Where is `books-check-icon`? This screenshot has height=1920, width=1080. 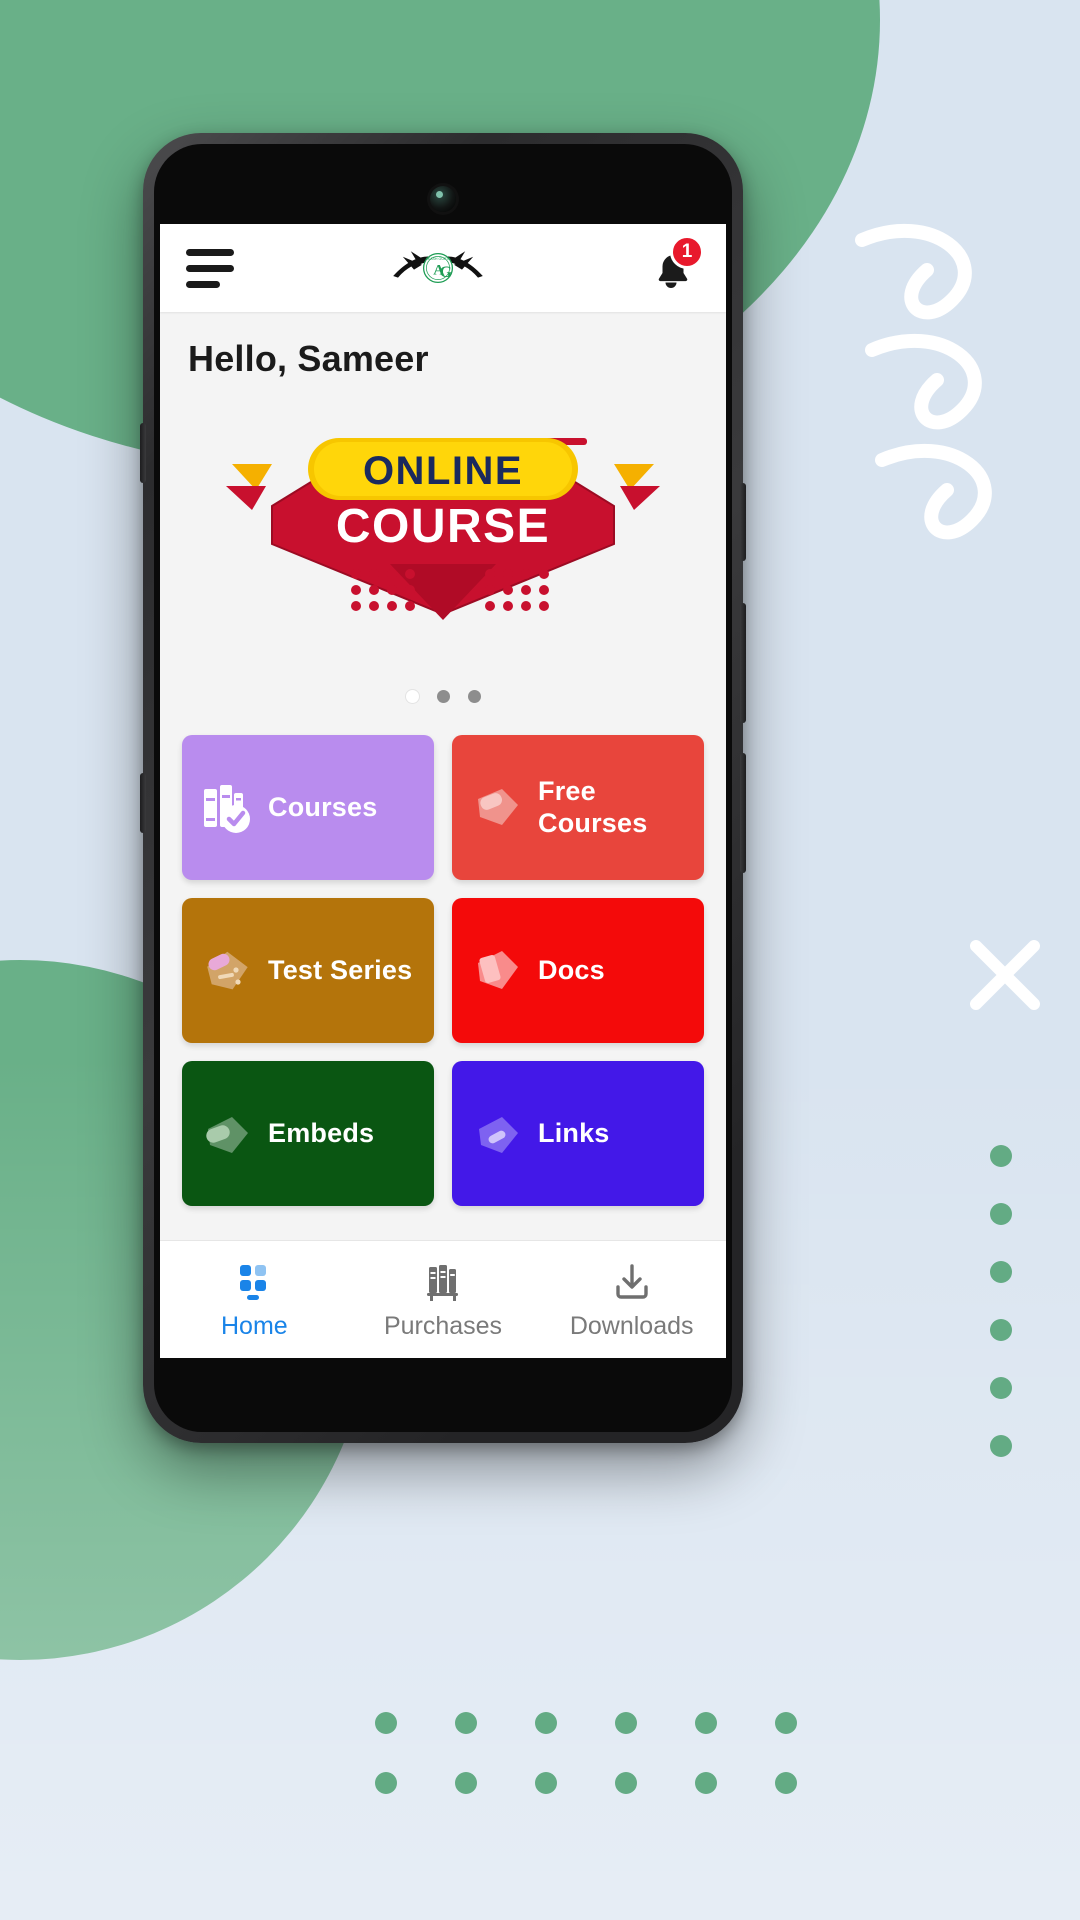 books-check-icon is located at coordinates (227, 808).